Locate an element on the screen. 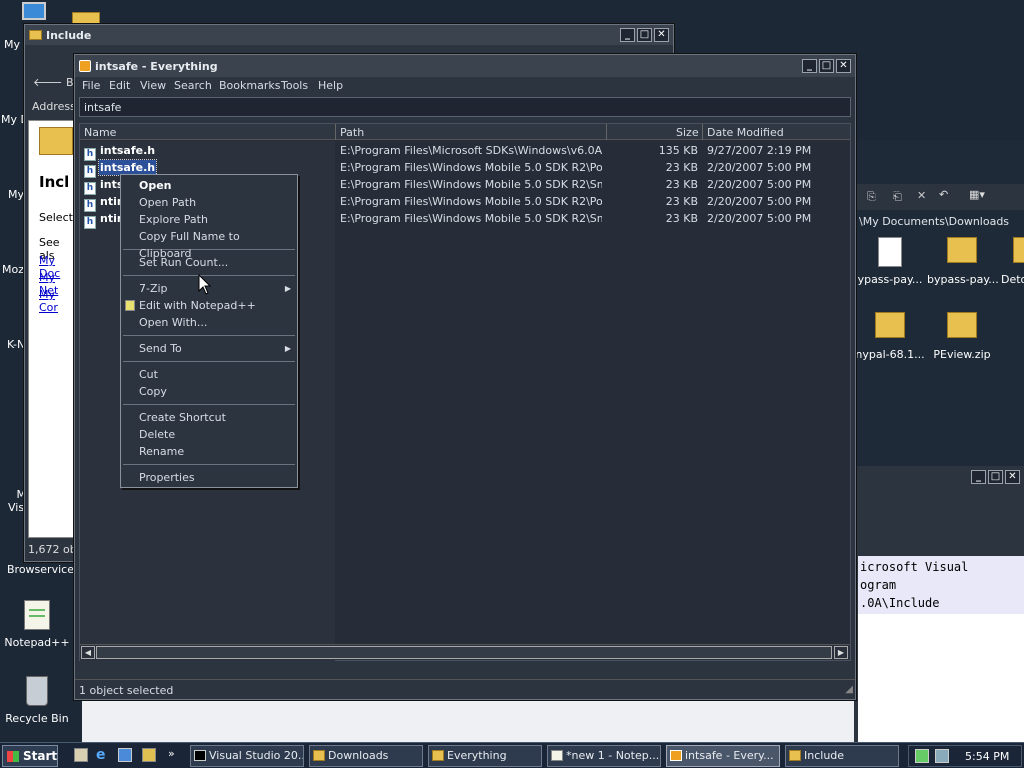 This screenshot has height=768, width=1024. start-button: Start is located at coordinates (30, 756).